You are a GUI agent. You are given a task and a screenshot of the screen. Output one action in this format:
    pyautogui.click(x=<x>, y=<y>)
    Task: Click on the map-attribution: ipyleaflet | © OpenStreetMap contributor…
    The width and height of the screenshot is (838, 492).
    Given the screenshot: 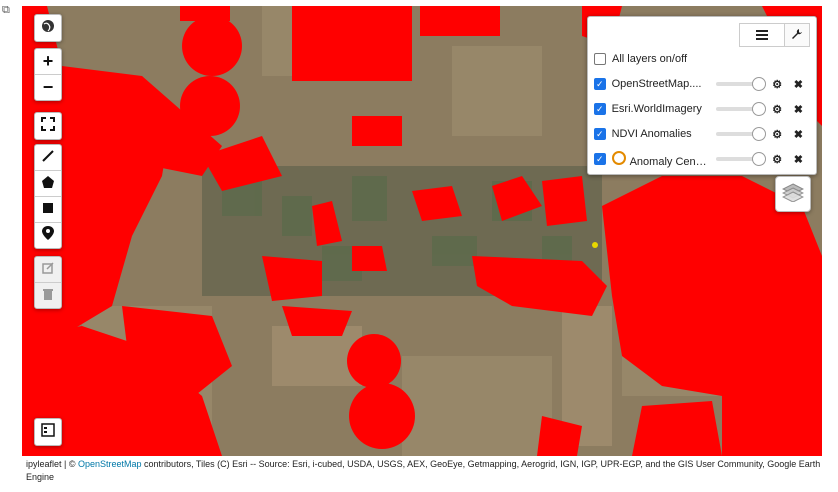 What is the action you would take?
    pyautogui.click(x=426, y=471)
    